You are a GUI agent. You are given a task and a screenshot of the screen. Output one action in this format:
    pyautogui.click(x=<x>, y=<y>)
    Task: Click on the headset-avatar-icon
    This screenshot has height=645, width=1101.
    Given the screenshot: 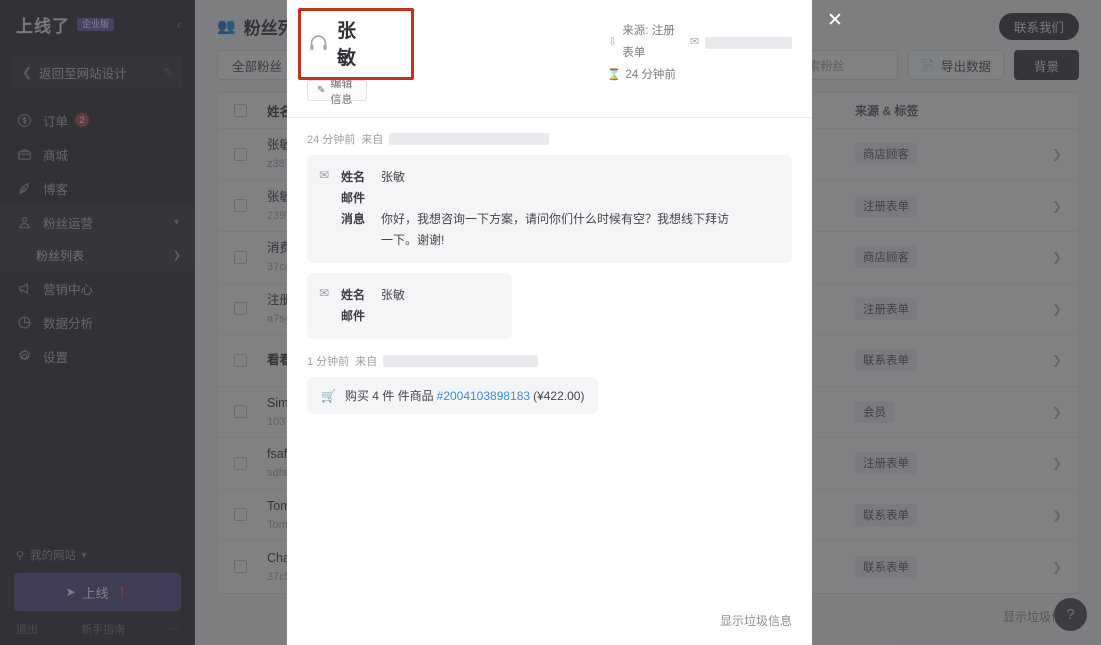 What is the action you would take?
    pyautogui.click(x=318, y=43)
    